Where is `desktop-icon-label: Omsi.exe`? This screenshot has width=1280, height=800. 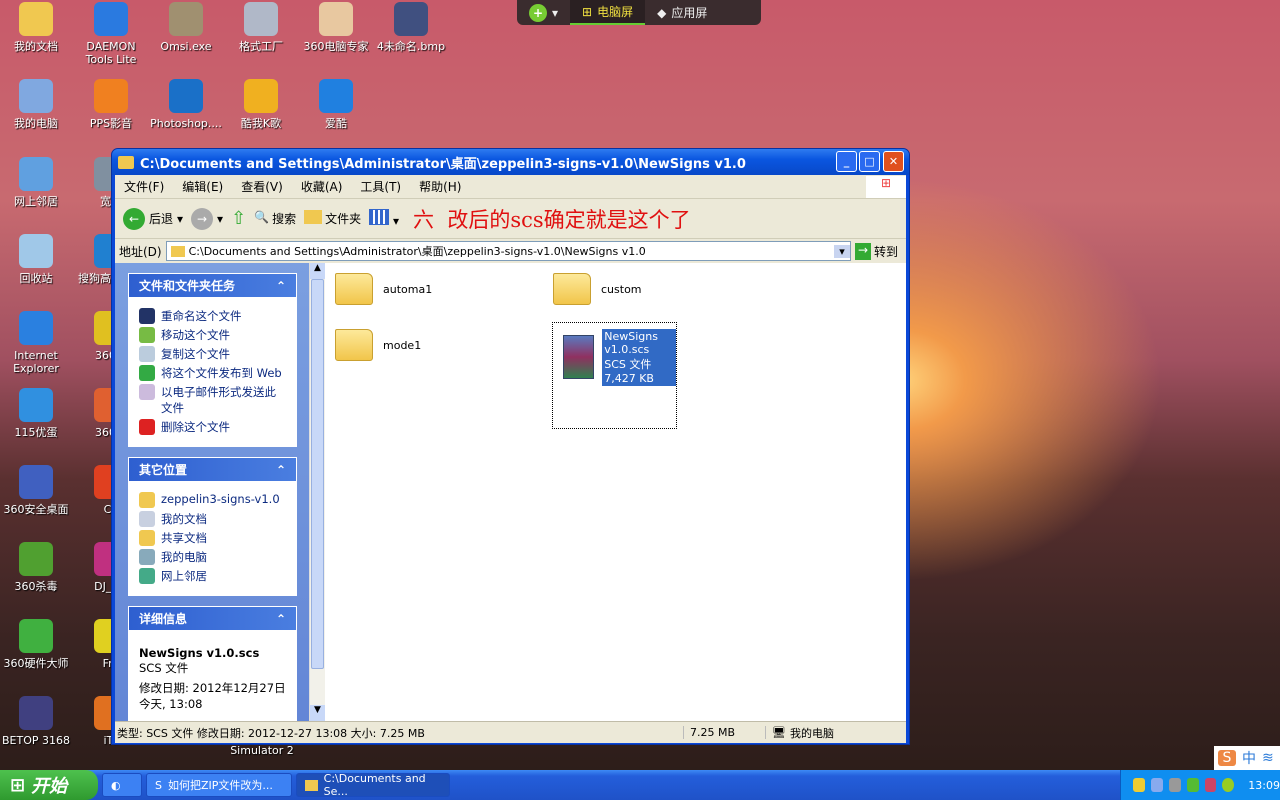
desktop-icon-label: Omsi.exe is located at coordinates (186, 46).